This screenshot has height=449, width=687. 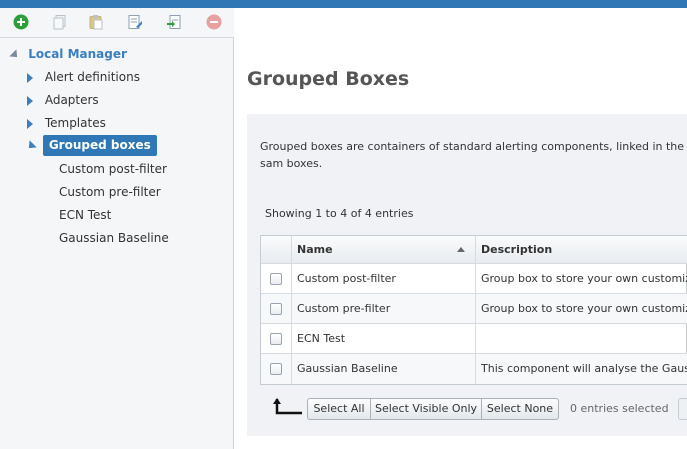 What do you see at coordinates (426, 409) in the screenshot?
I see `select-visible-button: Select Visible Only` at bounding box center [426, 409].